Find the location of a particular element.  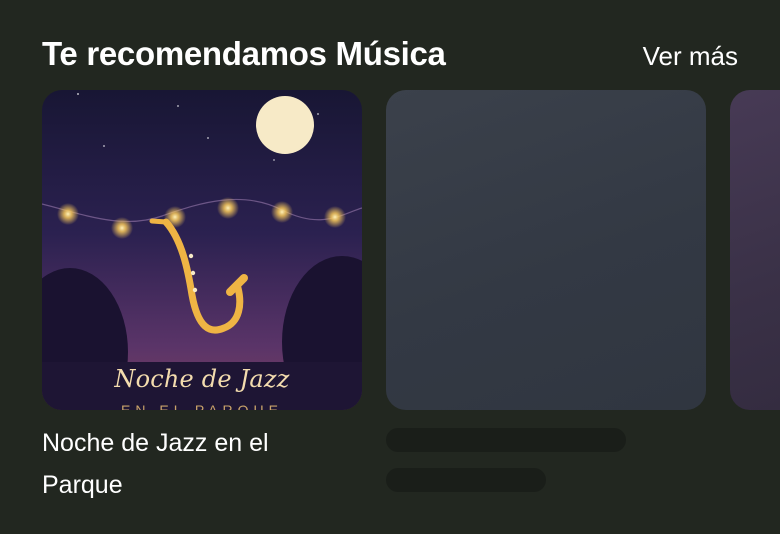

image-placeholder-partial is located at coordinates (755, 250).